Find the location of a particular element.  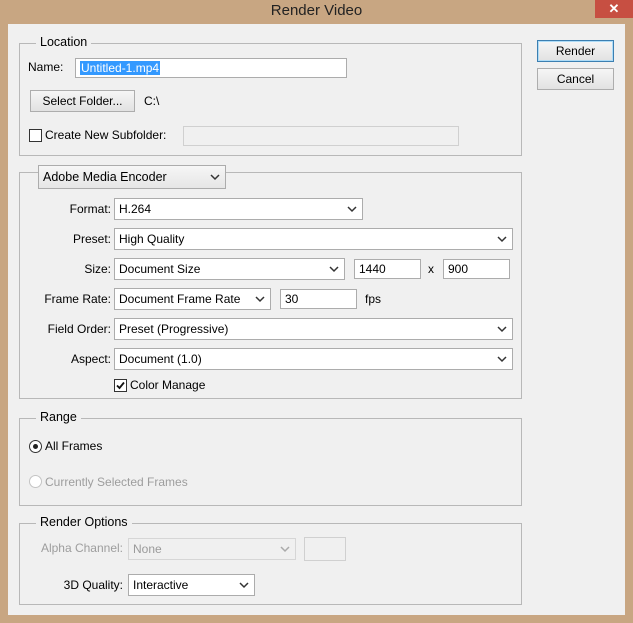

close-button: ✕ is located at coordinates (614, 9).